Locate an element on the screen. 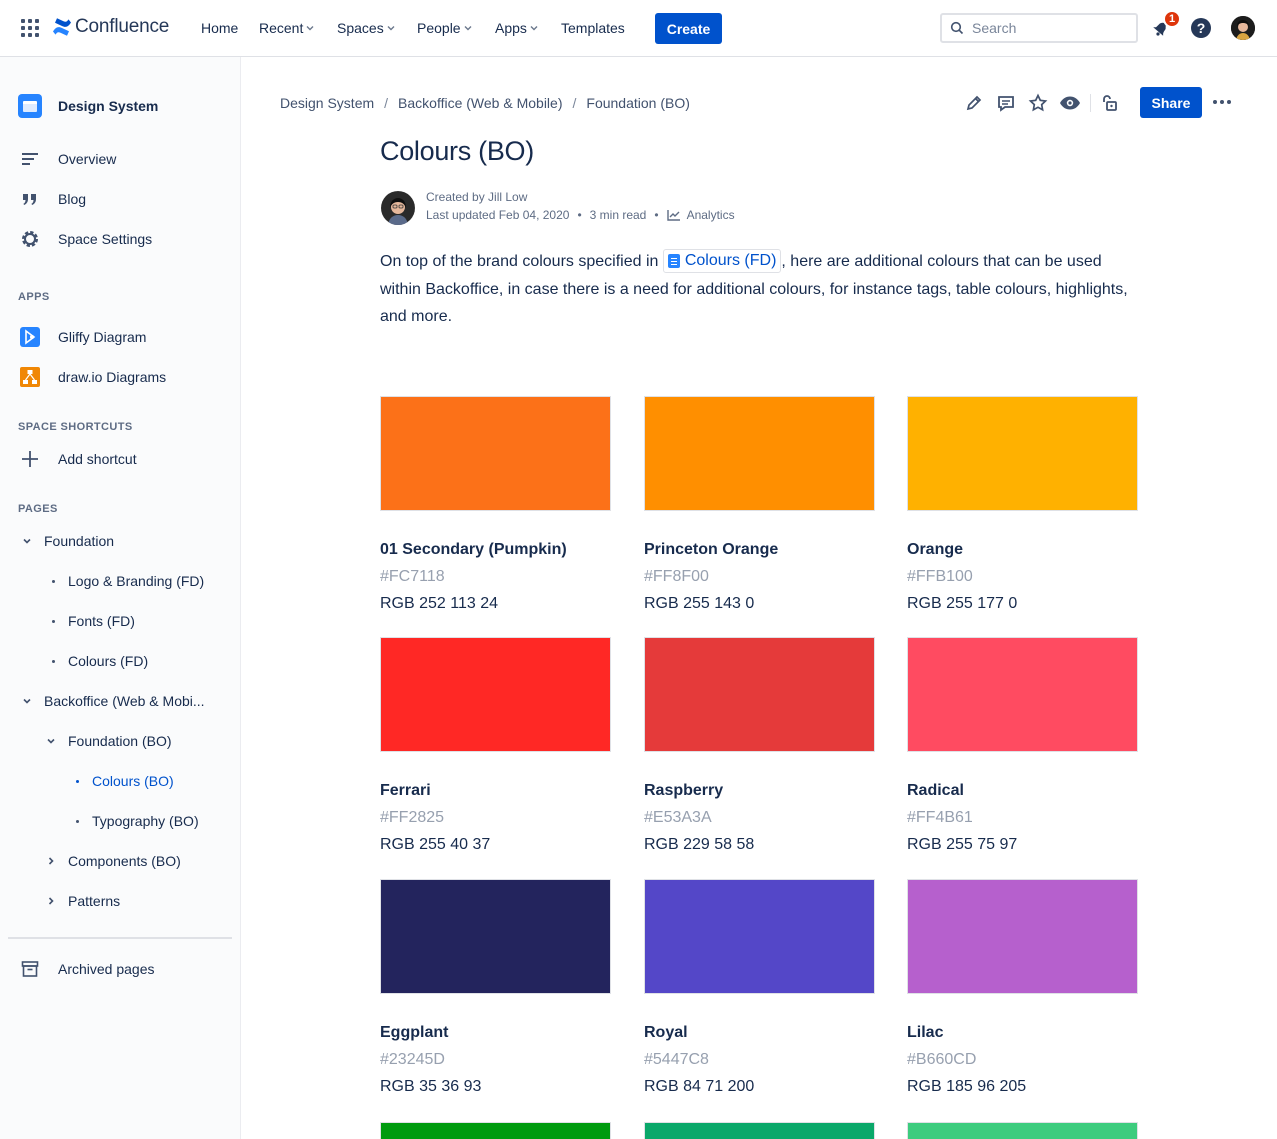 This screenshot has width=1277, height=1139. sidebar-item-label: Space Settings is located at coordinates (105, 239).